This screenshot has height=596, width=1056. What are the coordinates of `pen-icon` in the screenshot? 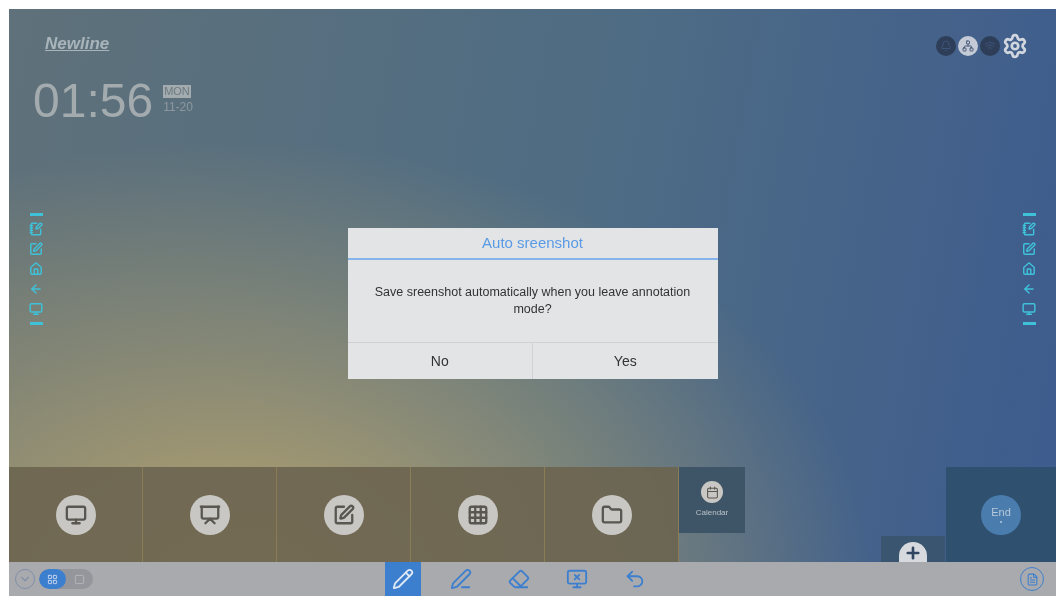 It's located at (461, 579).